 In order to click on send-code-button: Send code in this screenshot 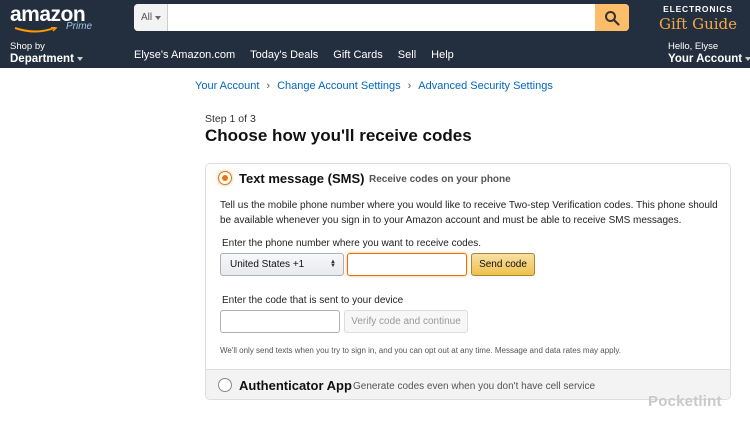, I will do `click(503, 264)`.